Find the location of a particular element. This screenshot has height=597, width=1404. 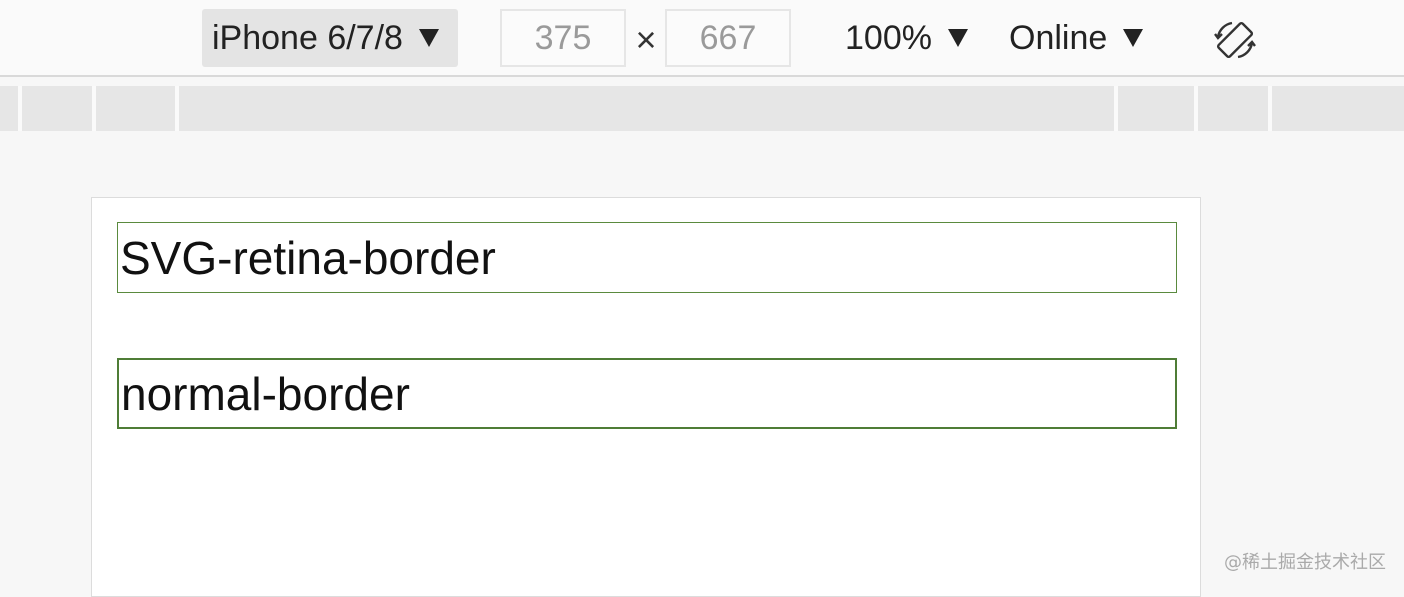

device-toolbar: iPhone 6/7/8 375 × 667 100% Online is located at coordinates (702, 38).